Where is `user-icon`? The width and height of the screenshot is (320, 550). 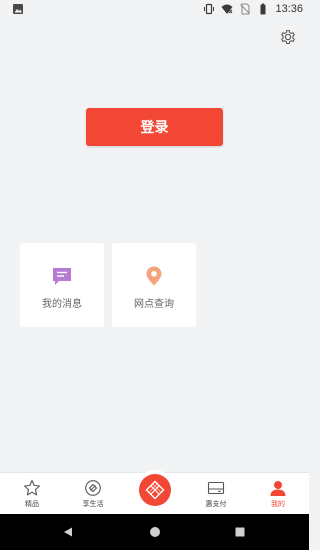 user-icon is located at coordinates (278, 488).